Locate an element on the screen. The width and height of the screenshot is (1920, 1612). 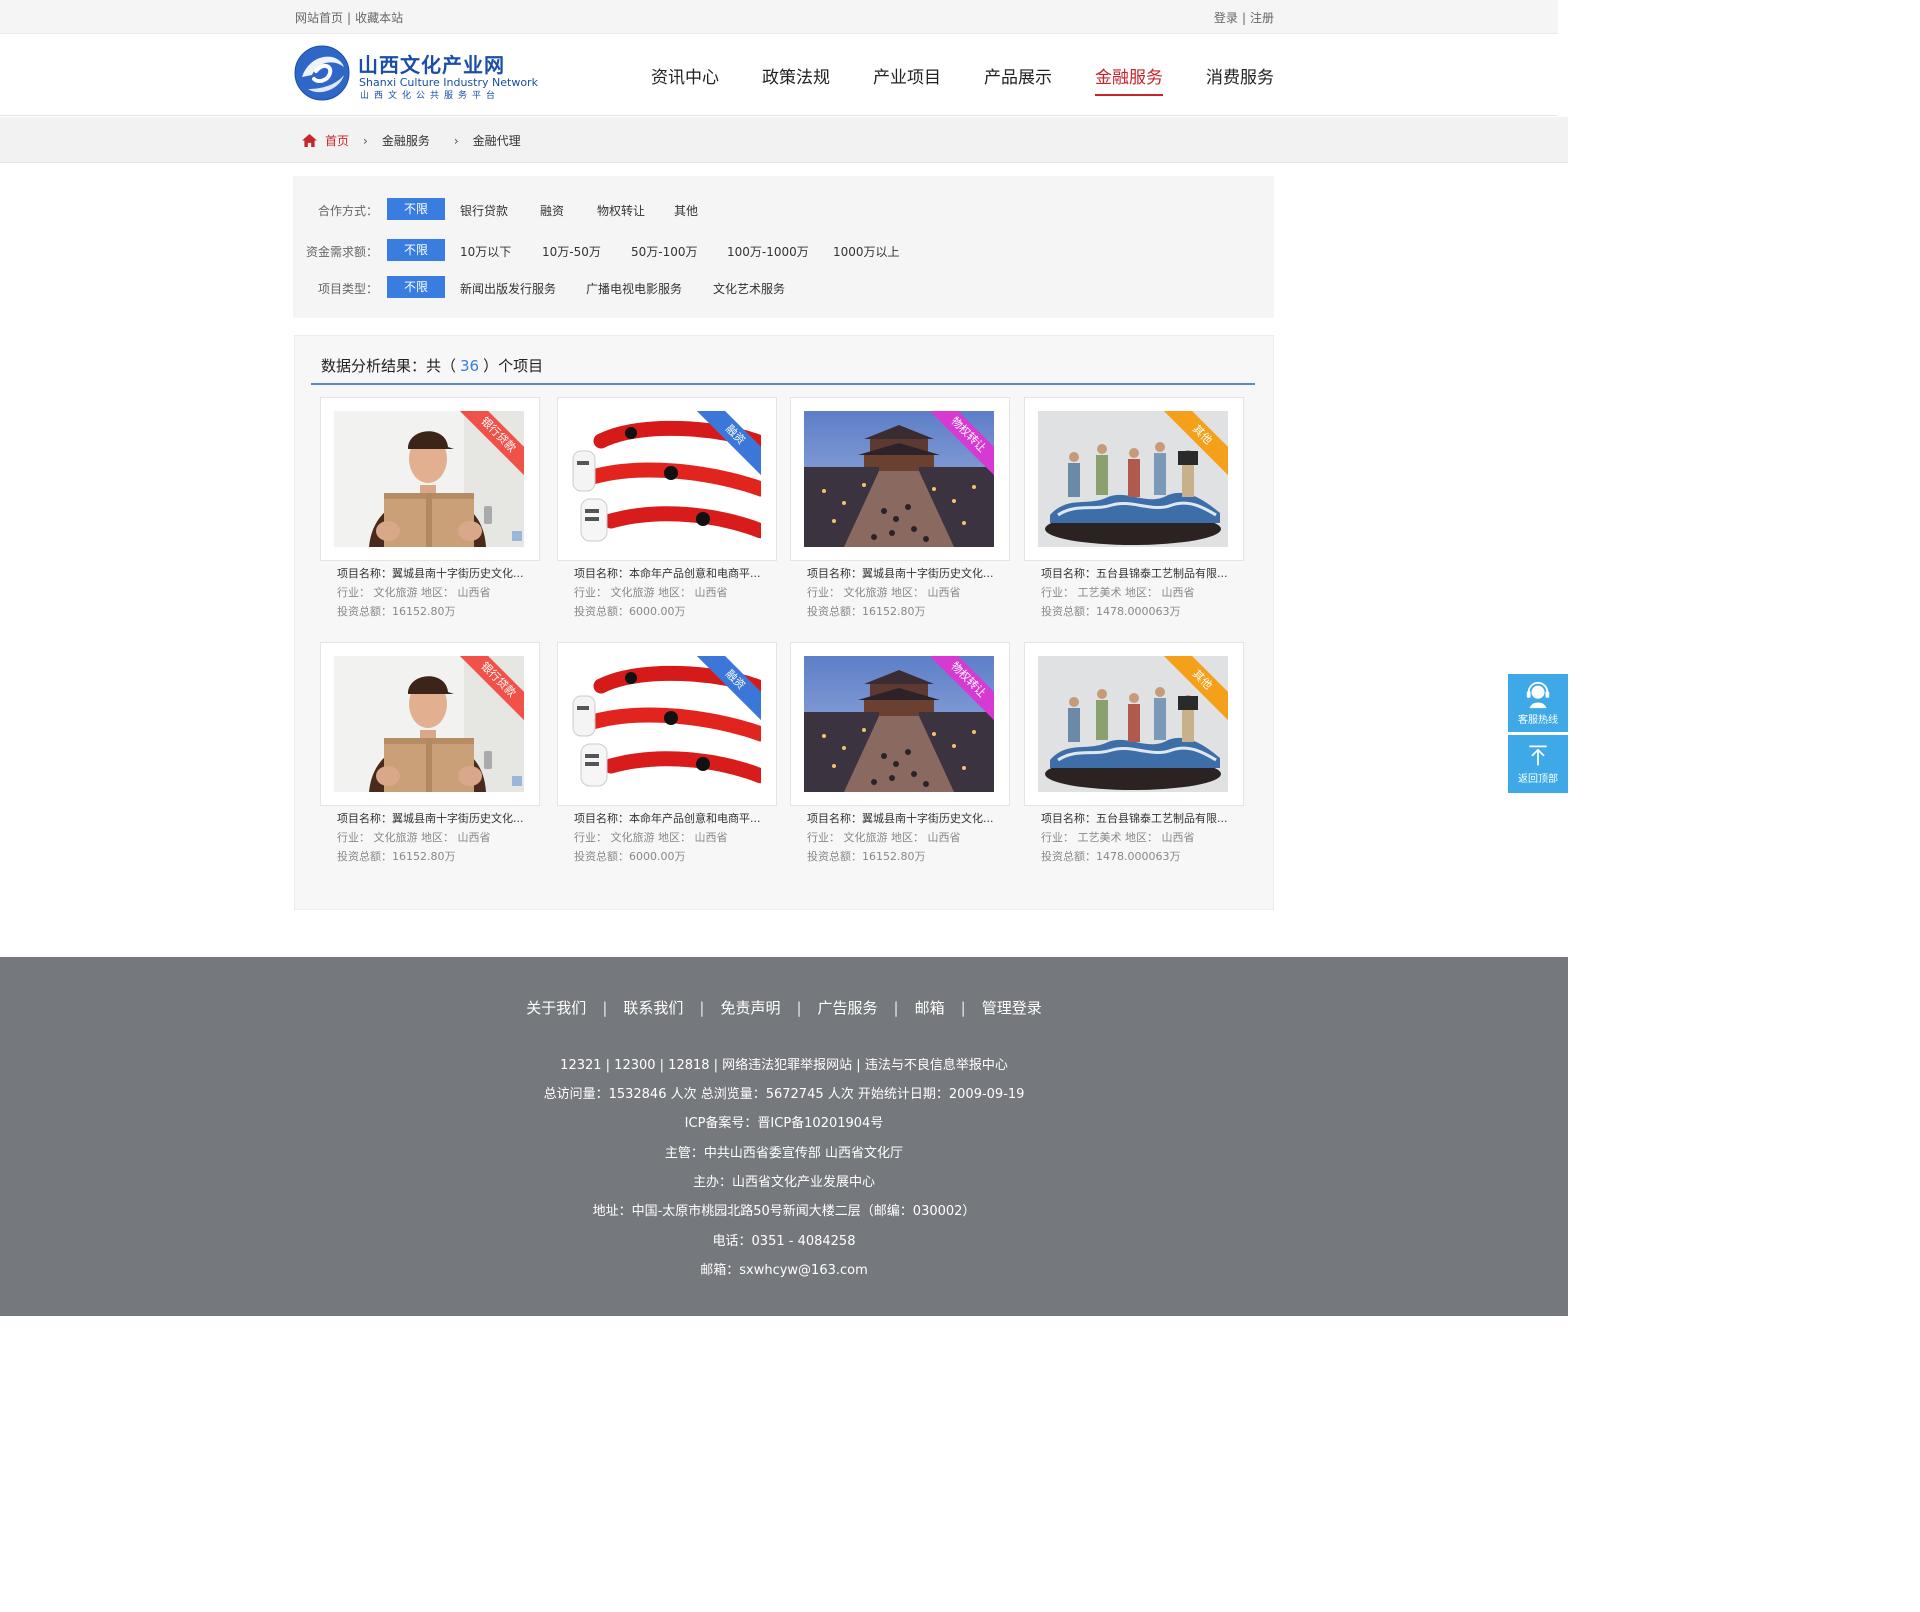
login-link: 登录 is located at coordinates (1226, 18).